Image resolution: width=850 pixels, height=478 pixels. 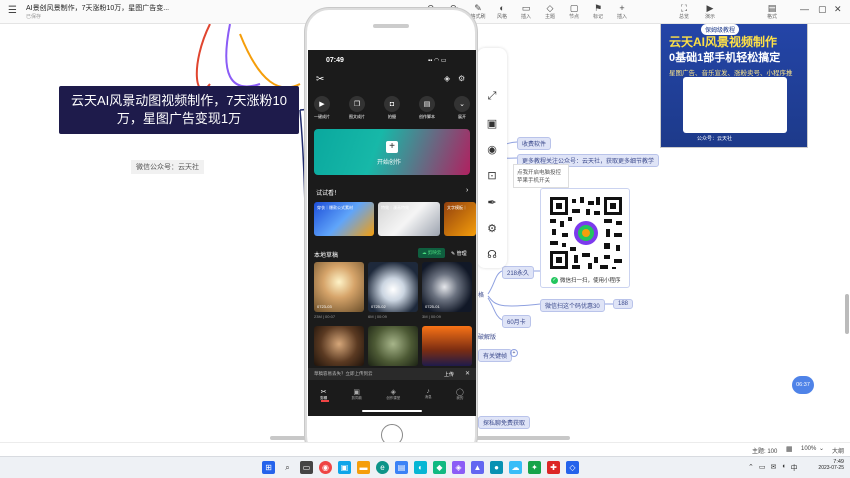 What do you see at coordinates (339, 287) in the screenshot?
I see `draft-item-1: 0723-03` at bounding box center [339, 287].